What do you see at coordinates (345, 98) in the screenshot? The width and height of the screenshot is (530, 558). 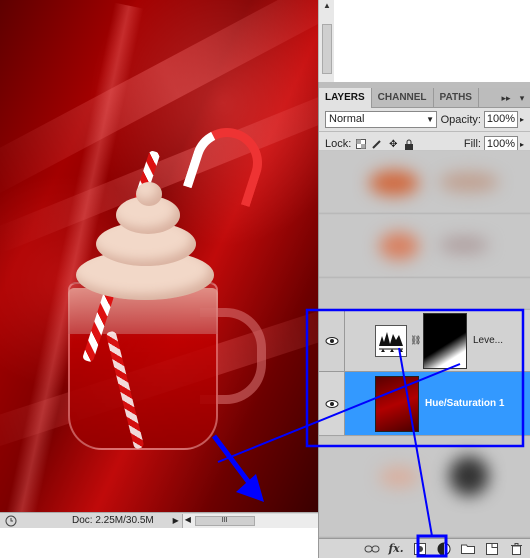 I see `tab-layers: LAYERS` at bounding box center [345, 98].